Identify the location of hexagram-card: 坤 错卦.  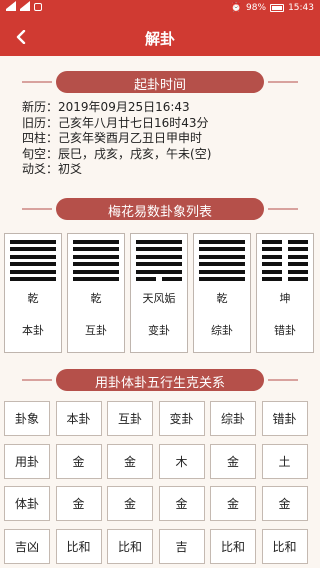
(285, 293).